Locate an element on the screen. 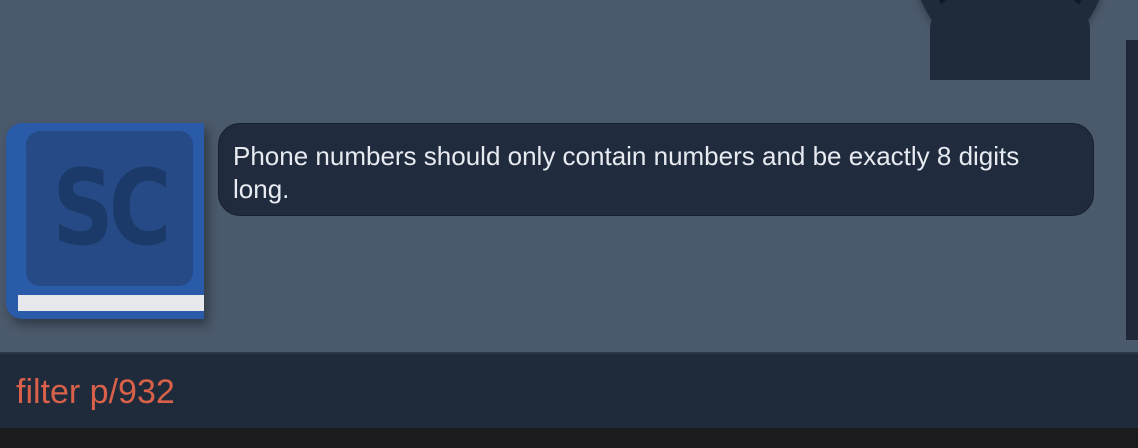 This screenshot has width=1138, height=448. command-input is located at coordinates (566, 392).